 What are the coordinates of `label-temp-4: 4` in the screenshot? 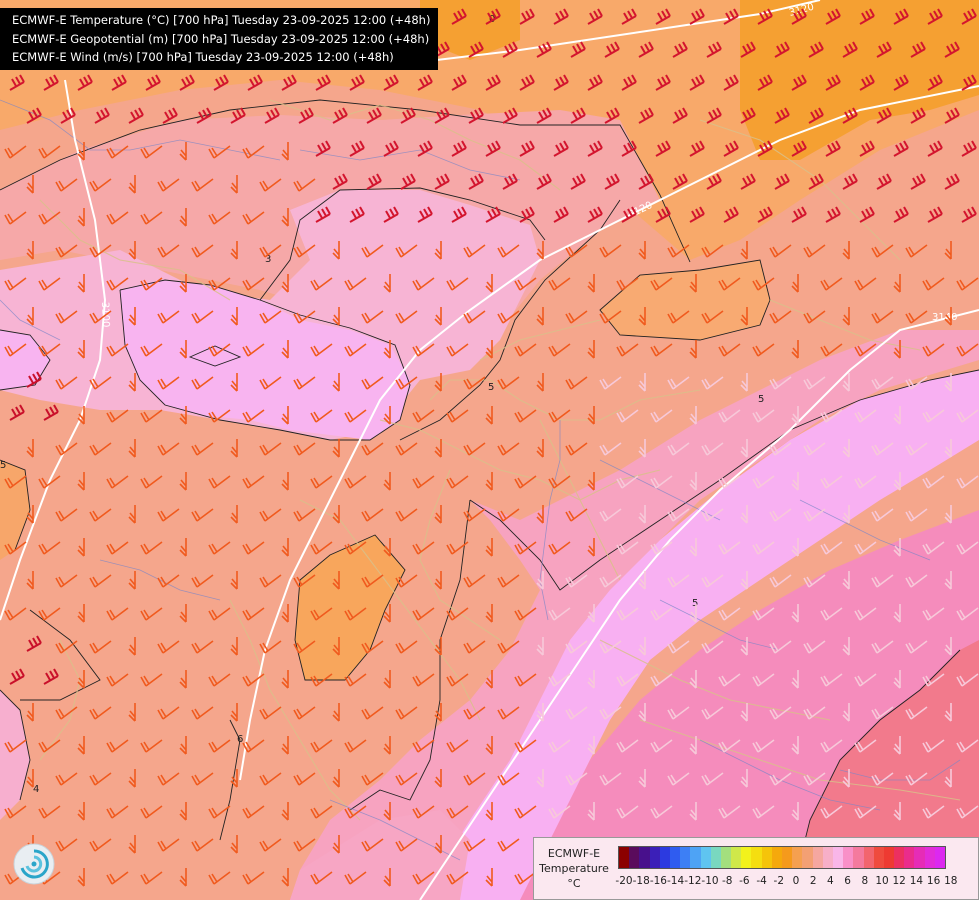 It's located at (36, 789).